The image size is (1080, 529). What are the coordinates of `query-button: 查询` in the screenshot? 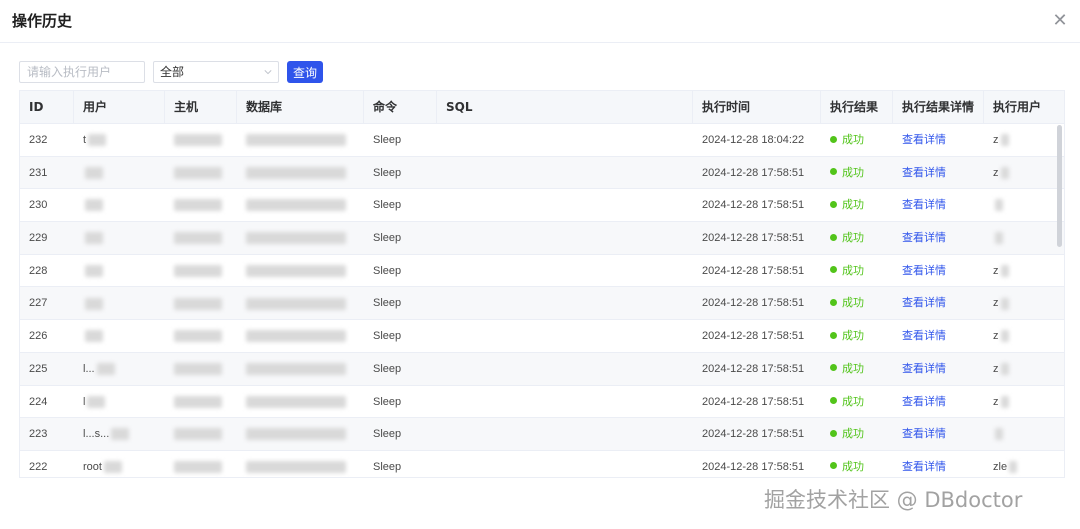 It's located at (305, 72).